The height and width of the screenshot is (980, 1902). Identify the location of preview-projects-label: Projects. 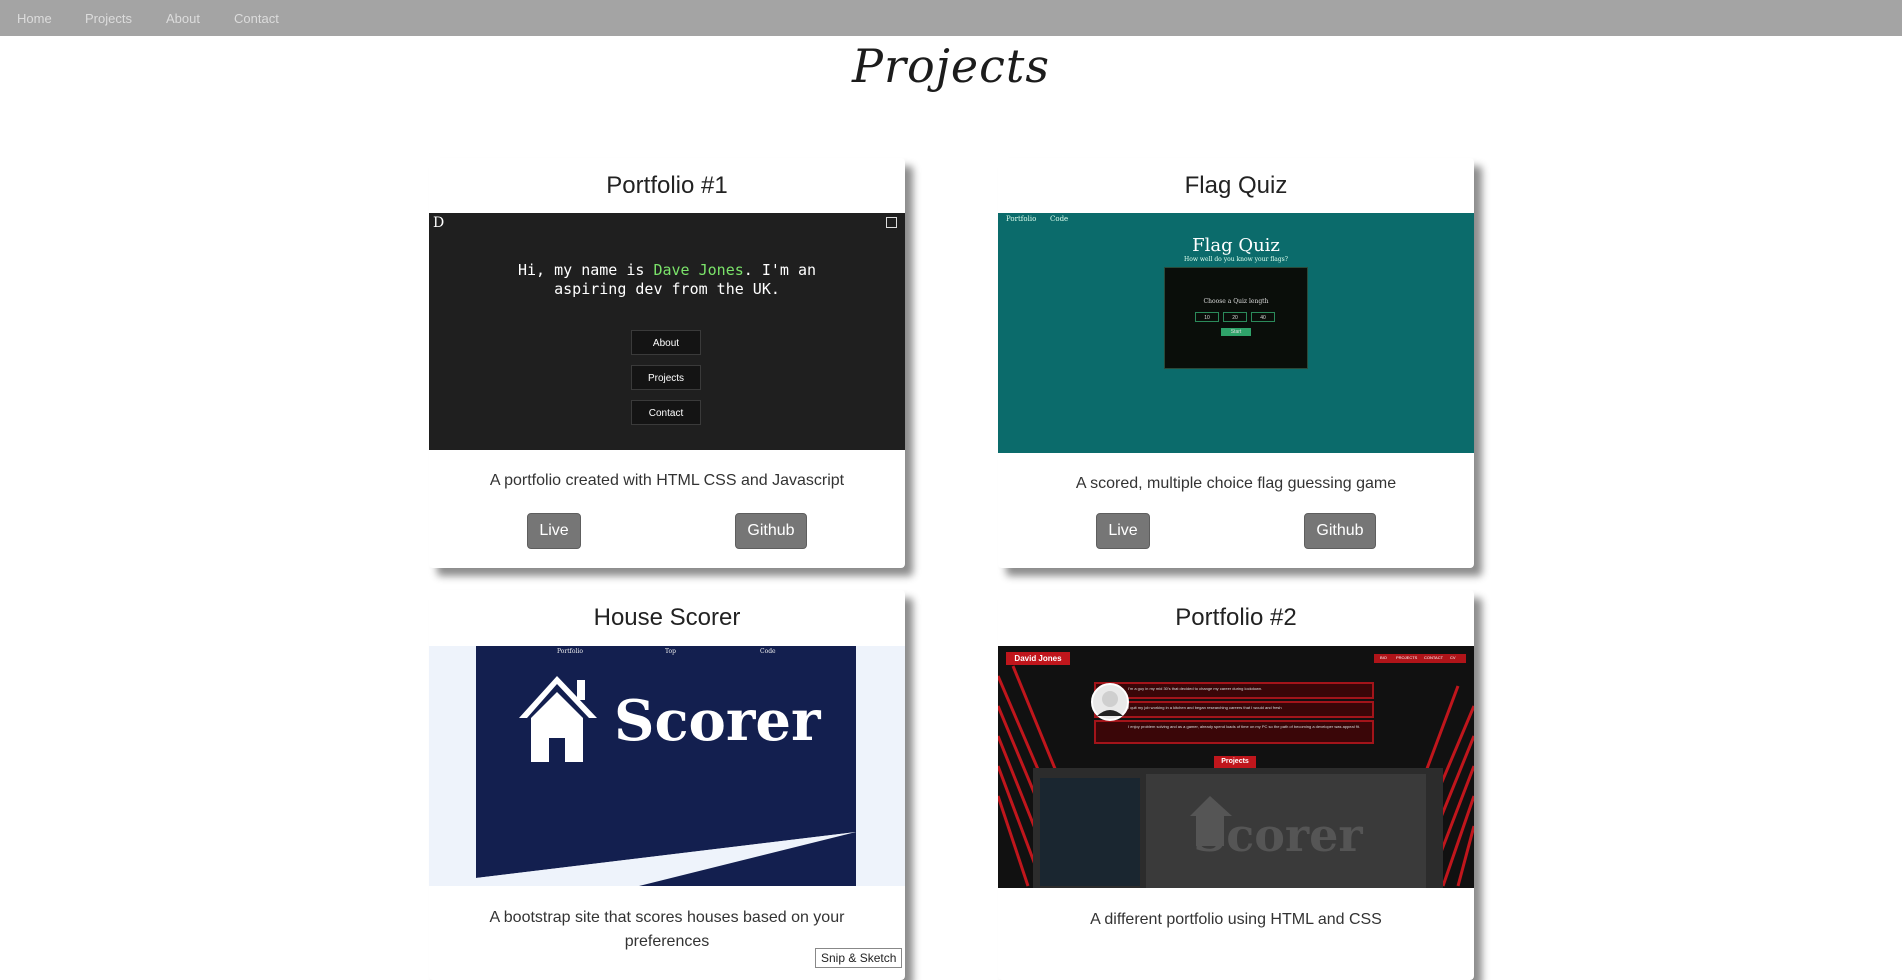
(1235, 762).